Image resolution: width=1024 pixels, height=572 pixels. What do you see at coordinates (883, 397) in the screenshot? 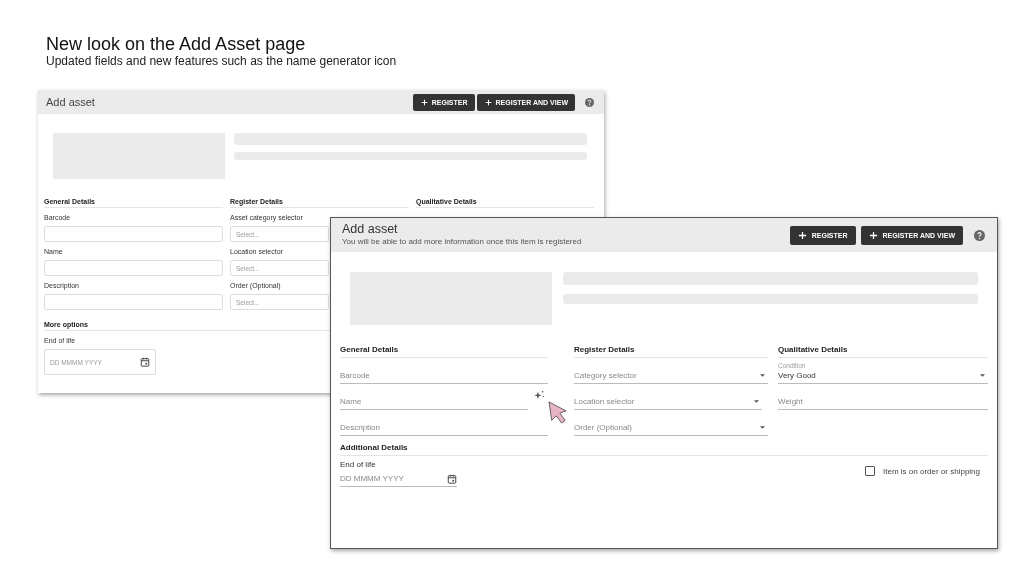
I see `input-field: Weight` at bounding box center [883, 397].